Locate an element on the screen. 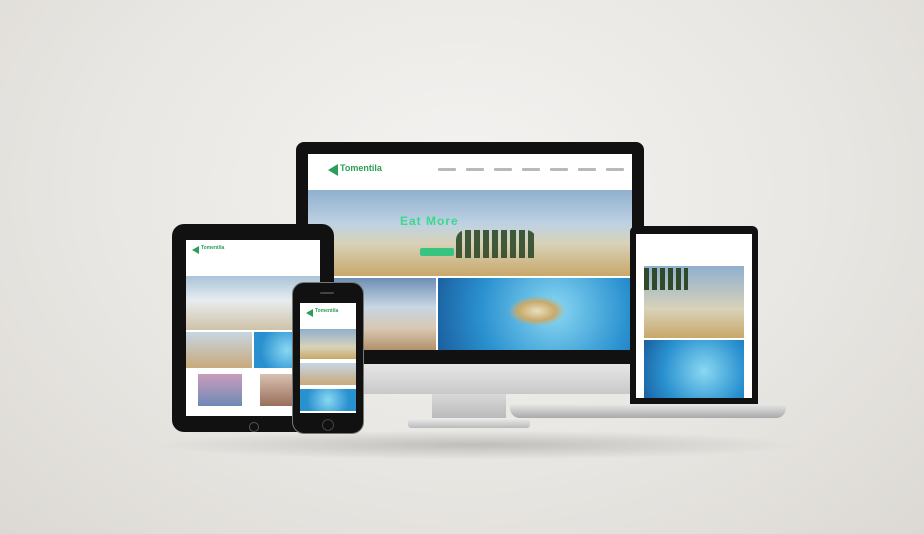 This screenshot has width=924, height=534. phone-device: Tomentila is located at coordinates (328, 358).